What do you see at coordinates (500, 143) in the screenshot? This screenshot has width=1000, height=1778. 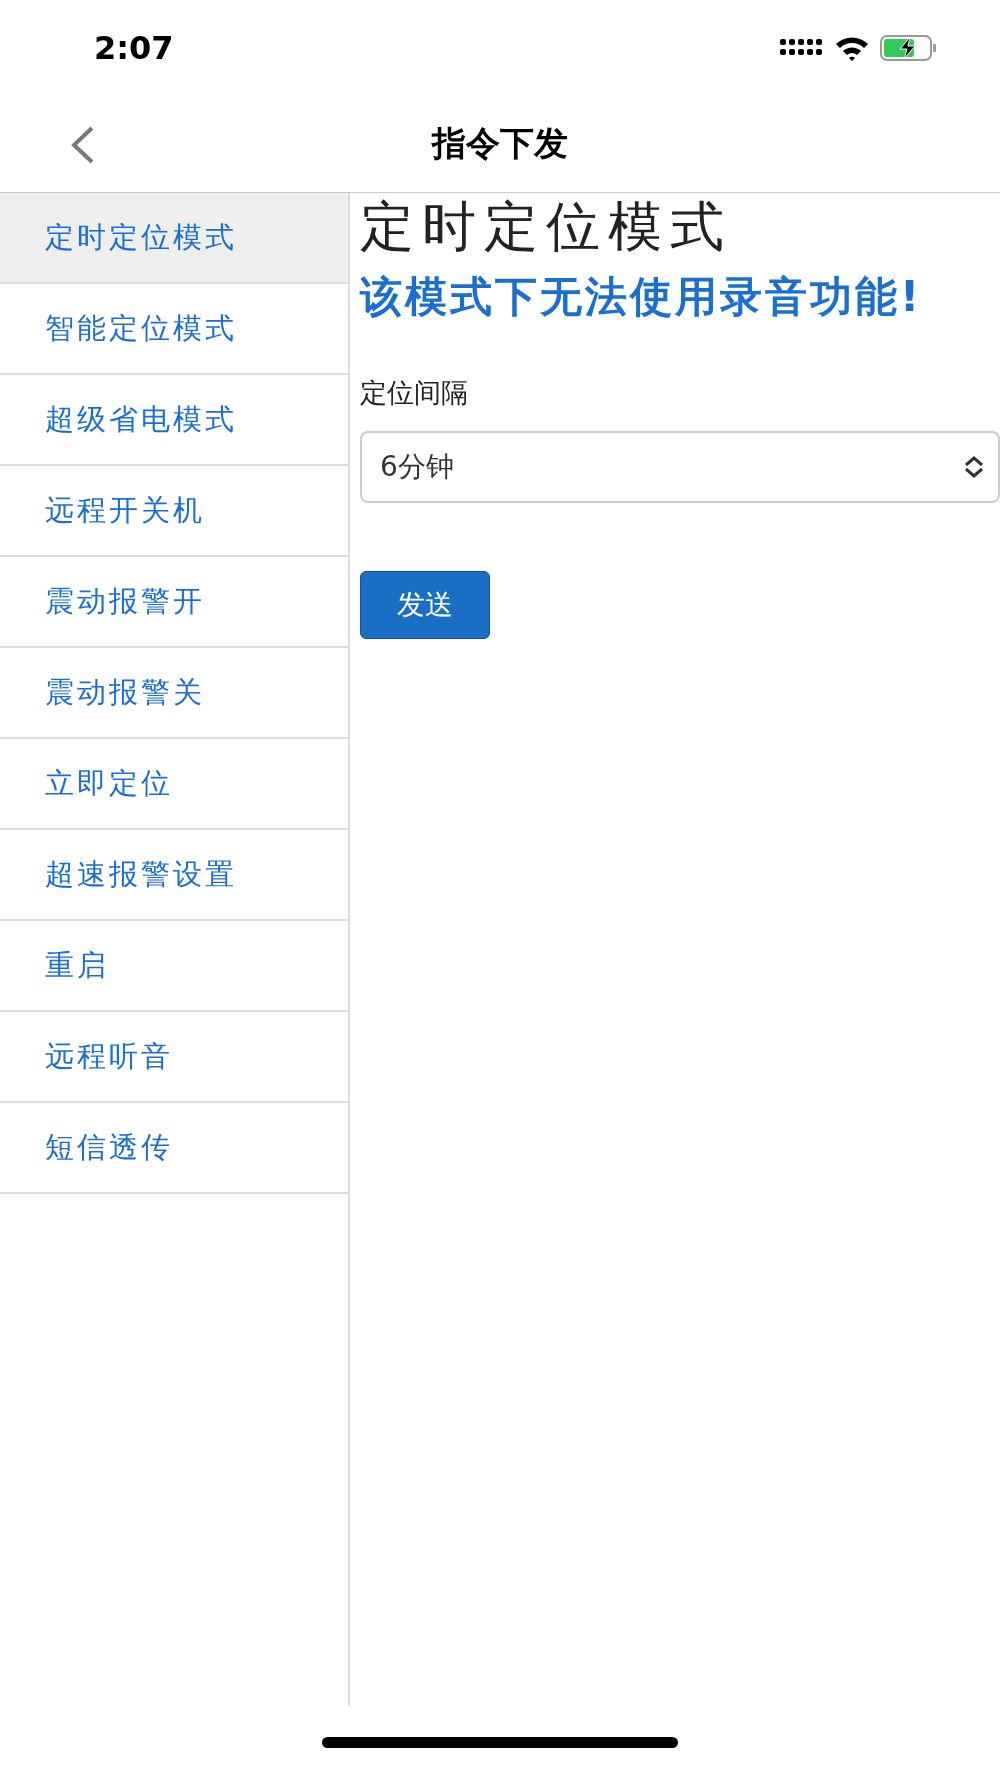 I see `page-title: 指令下发` at bounding box center [500, 143].